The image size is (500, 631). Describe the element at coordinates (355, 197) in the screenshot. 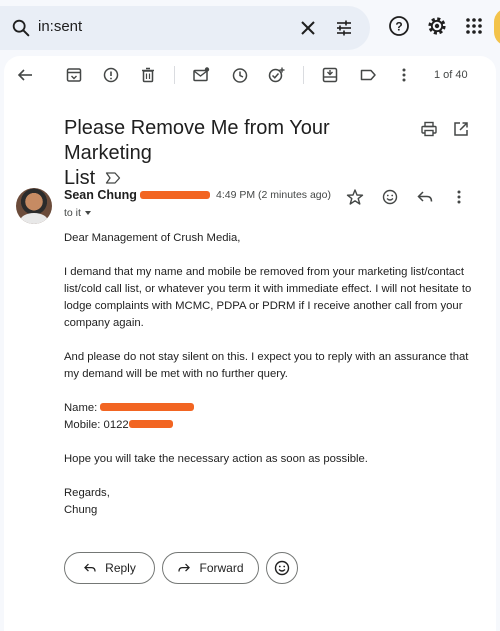

I see `star-icon` at that location.